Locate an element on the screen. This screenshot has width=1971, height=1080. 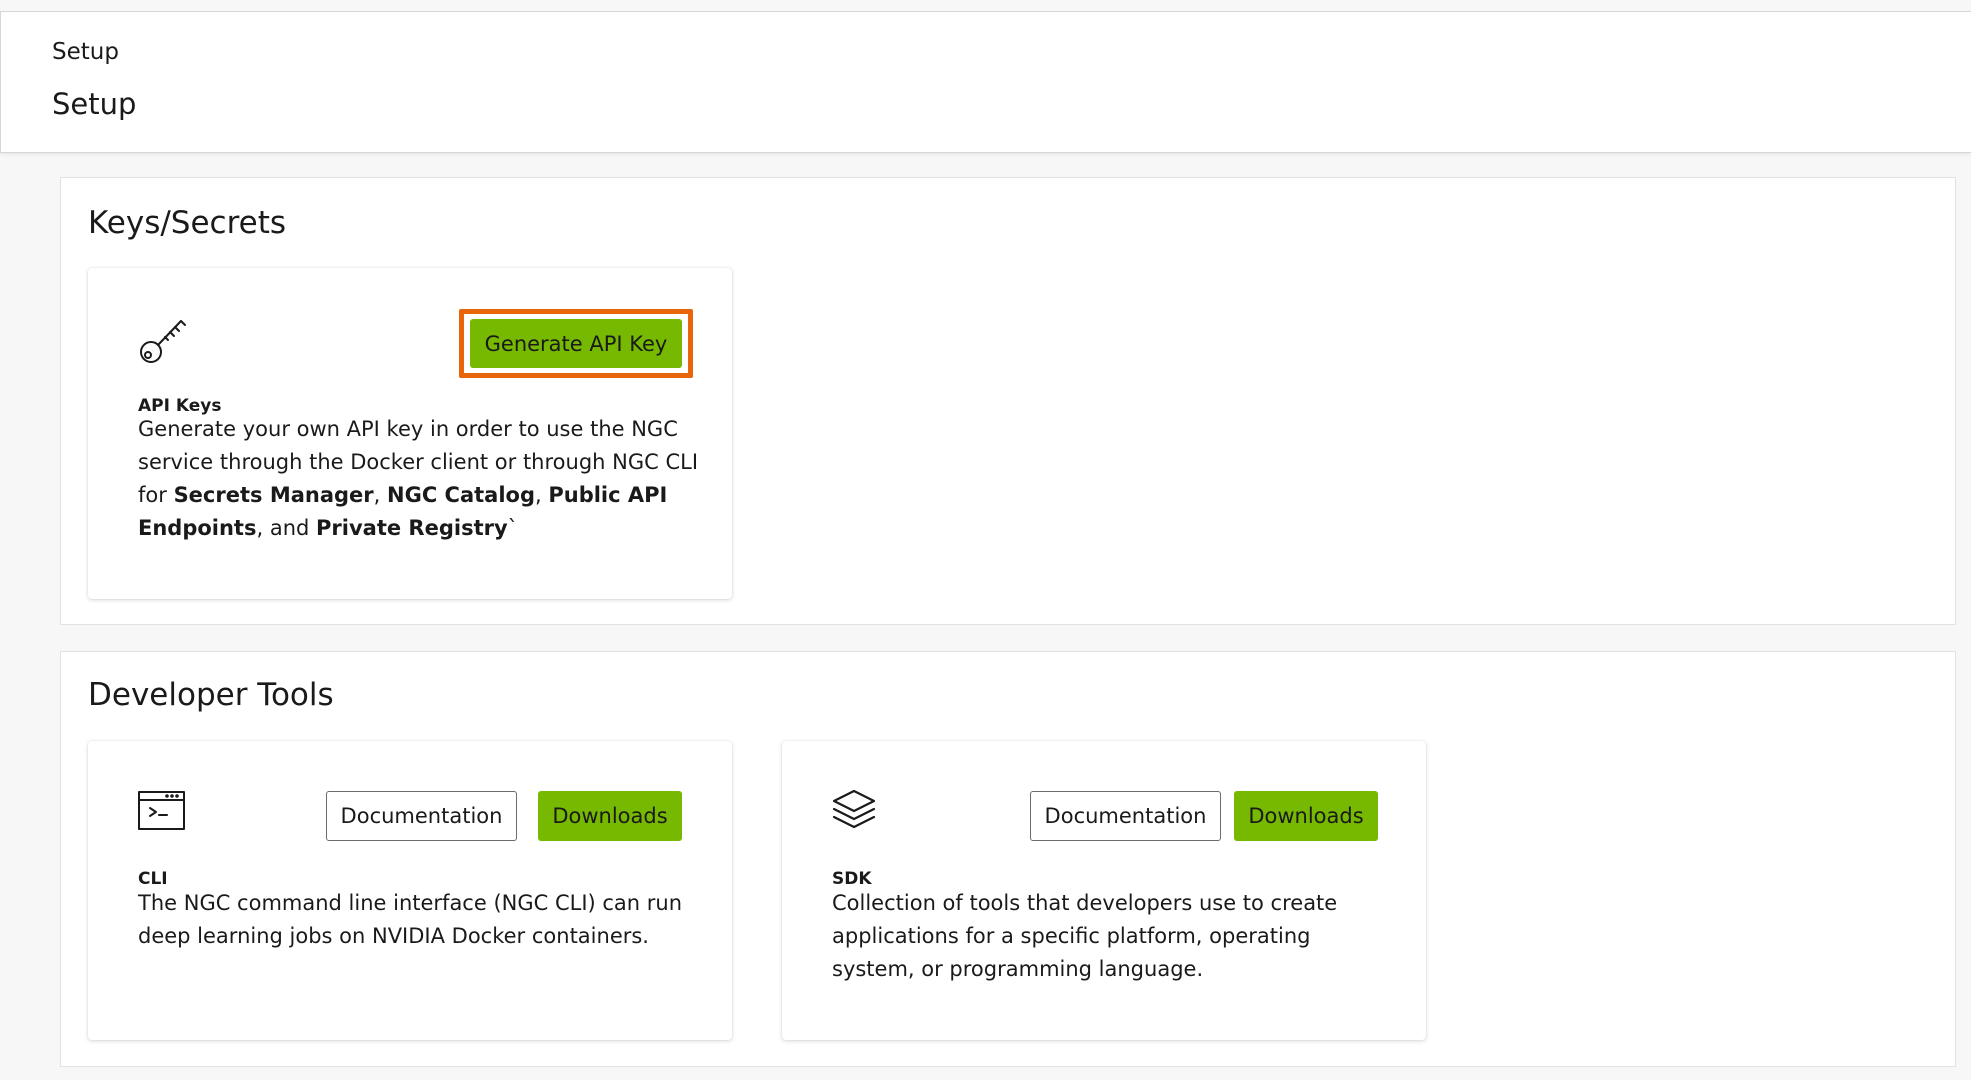
layers-icon is located at coordinates (858, 813).